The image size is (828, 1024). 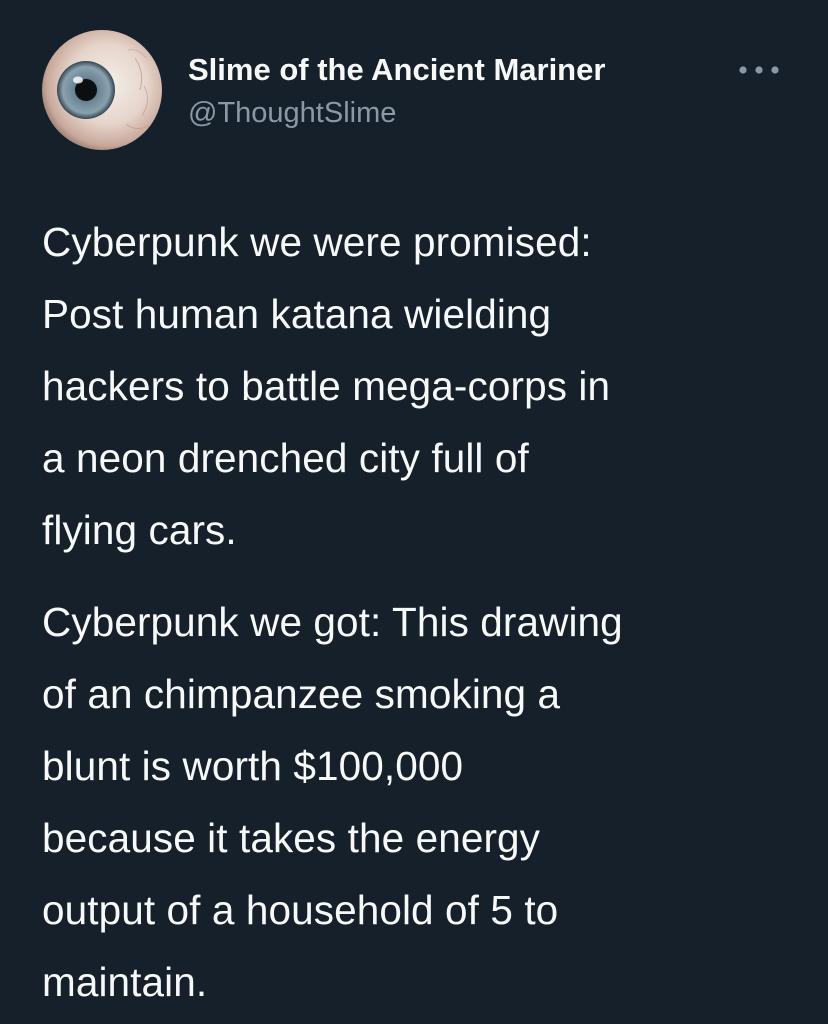 What do you see at coordinates (396, 70) in the screenshot?
I see `author-display-name: Slime of the Ancient Mariner` at bounding box center [396, 70].